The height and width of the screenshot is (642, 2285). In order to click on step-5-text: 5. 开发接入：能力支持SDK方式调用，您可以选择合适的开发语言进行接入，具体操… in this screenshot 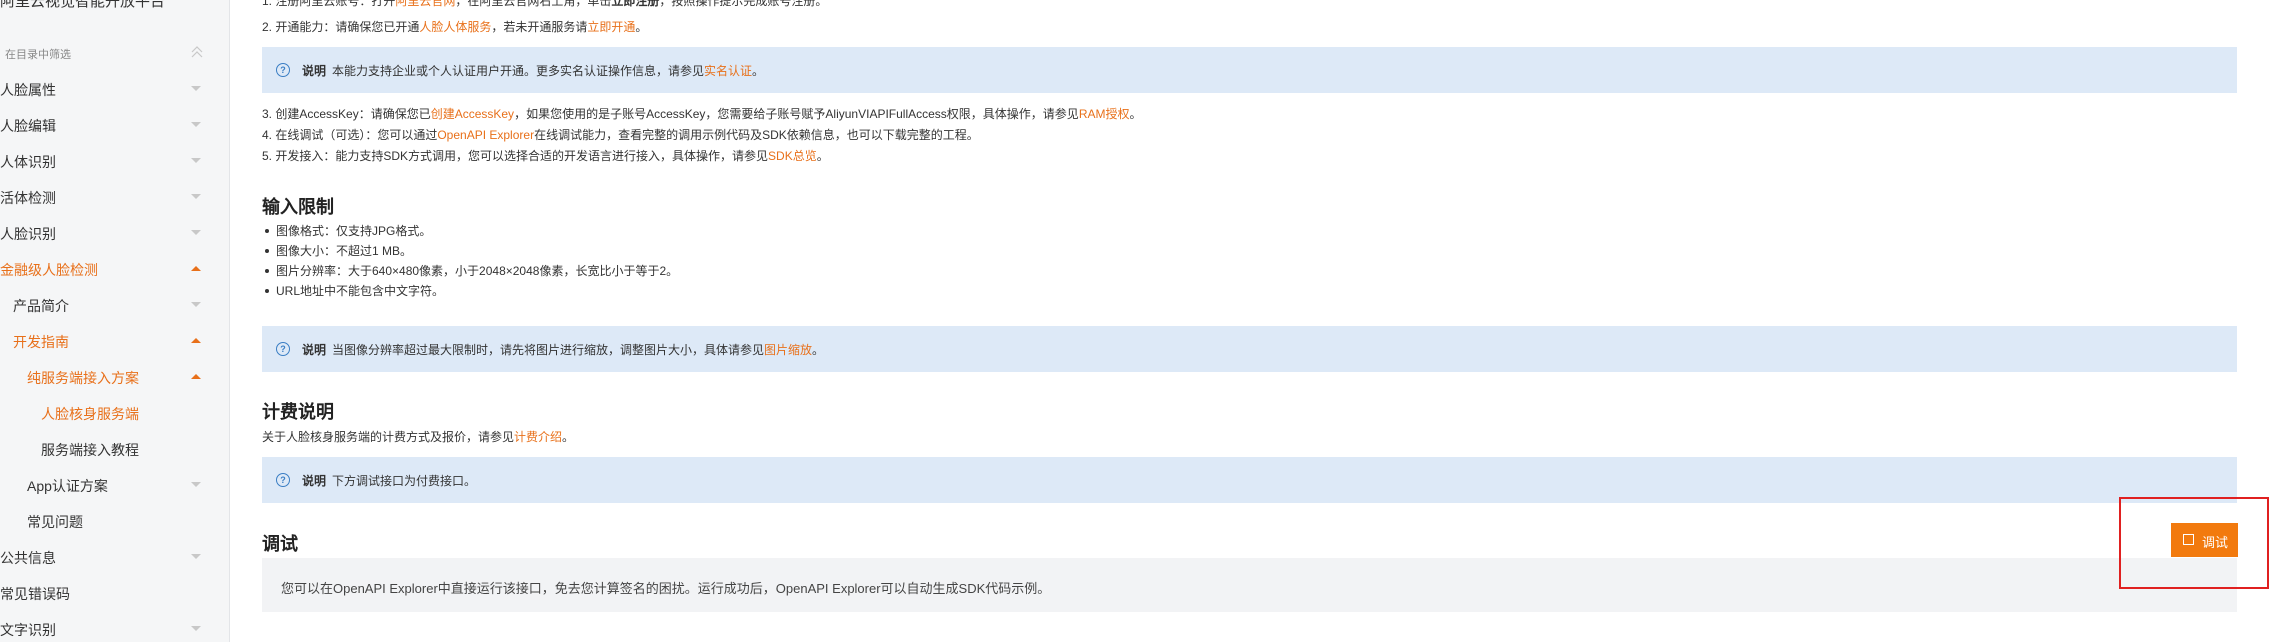, I will do `click(515, 156)`.